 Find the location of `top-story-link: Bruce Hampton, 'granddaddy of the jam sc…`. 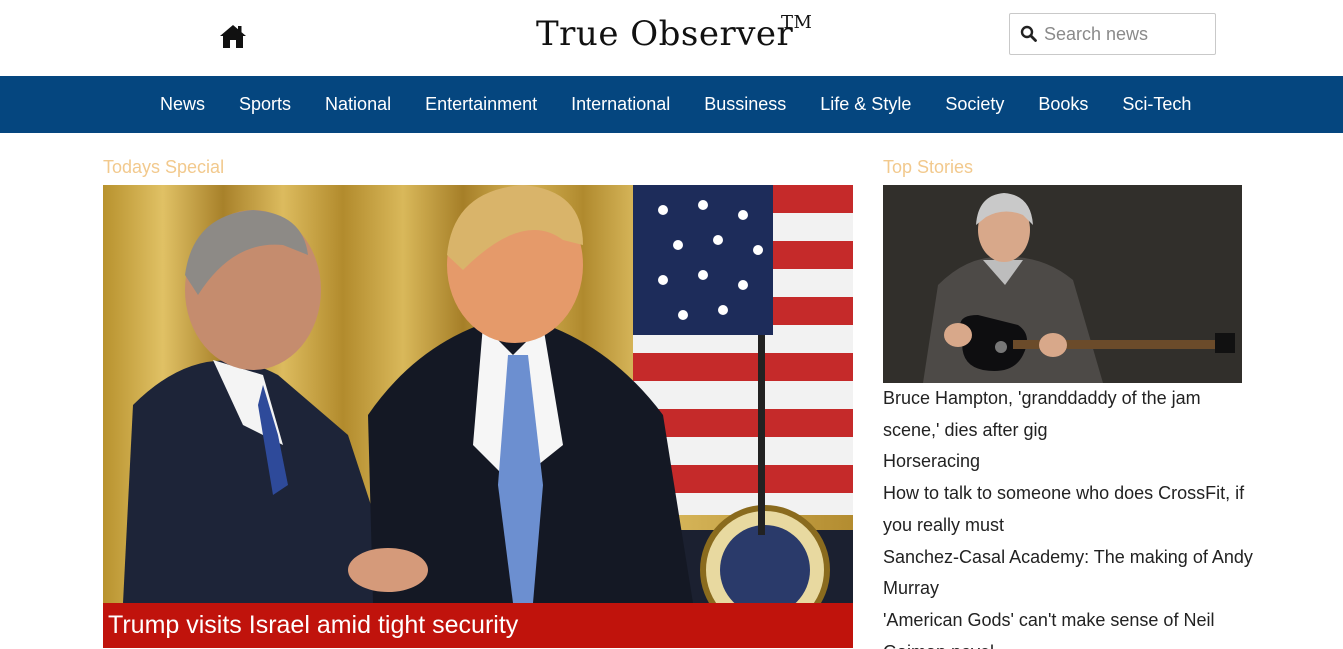

top-story-link: Bruce Hampton, 'granddaddy of the jam sc… is located at coordinates (1068, 414).